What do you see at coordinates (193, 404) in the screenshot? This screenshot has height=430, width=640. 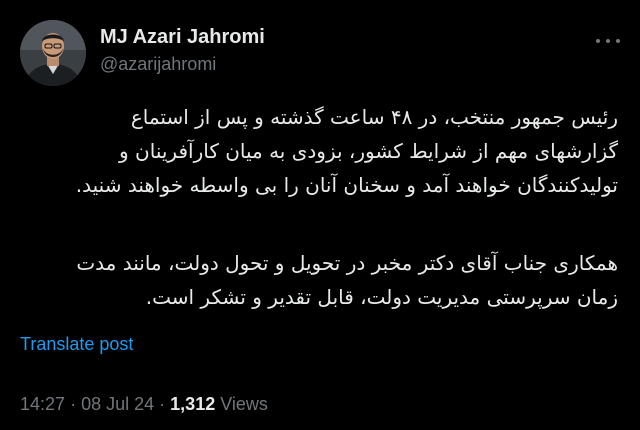 I see `views-count: 1,312` at bounding box center [193, 404].